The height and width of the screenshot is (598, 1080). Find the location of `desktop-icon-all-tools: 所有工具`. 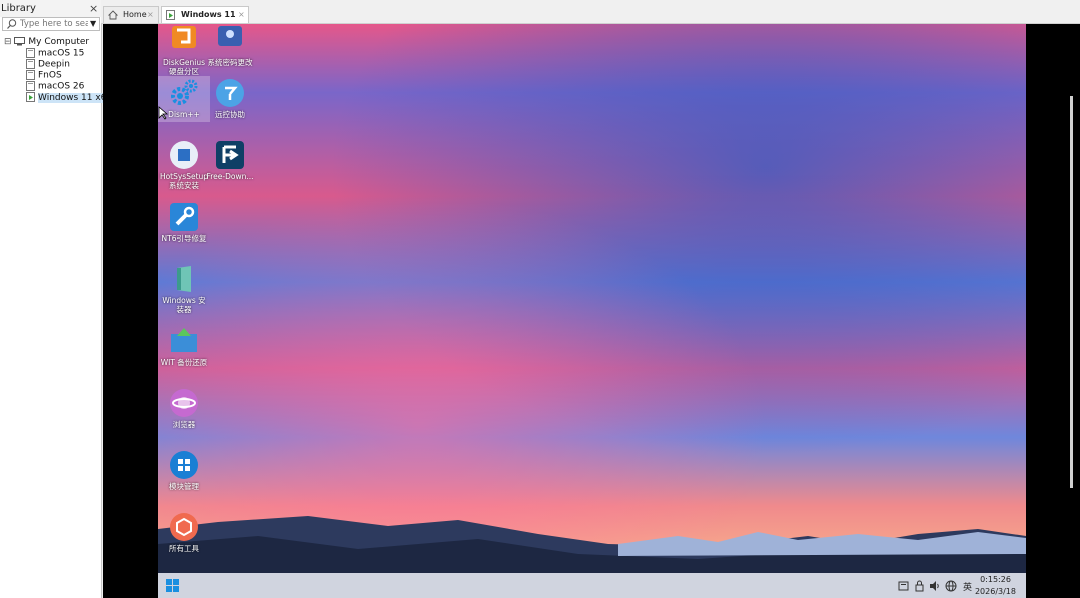

desktop-icon-all-tools: 所有工具 is located at coordinates (184, 532).